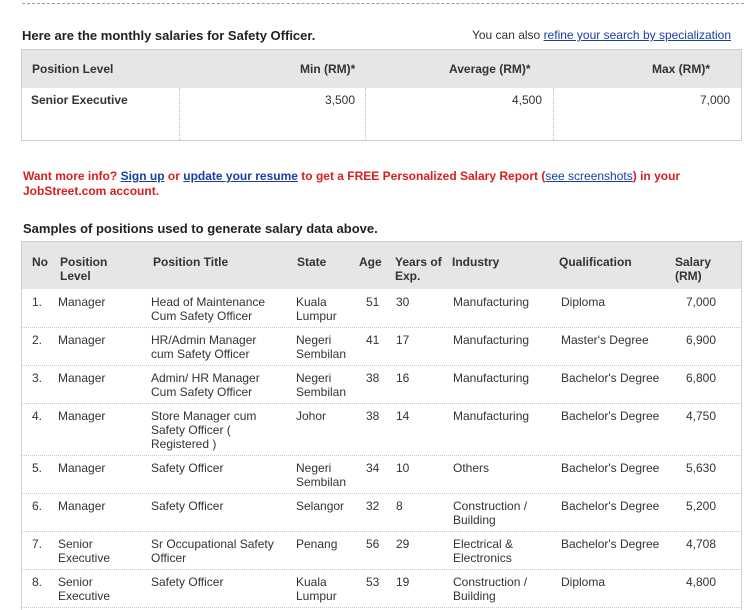 The image size is (749, 610). I want to click on cell-no: 1., so click(37, 302).